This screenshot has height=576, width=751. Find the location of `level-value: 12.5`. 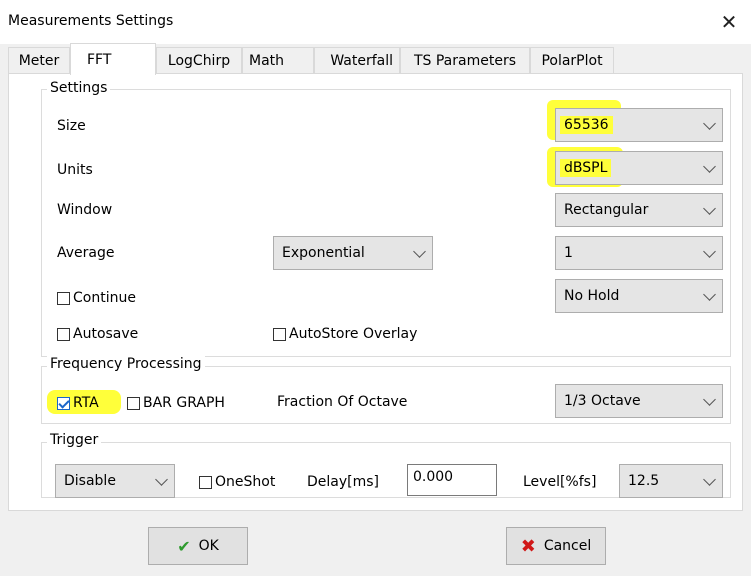

level-value: 12.5 is located at coordinates (644, 481).